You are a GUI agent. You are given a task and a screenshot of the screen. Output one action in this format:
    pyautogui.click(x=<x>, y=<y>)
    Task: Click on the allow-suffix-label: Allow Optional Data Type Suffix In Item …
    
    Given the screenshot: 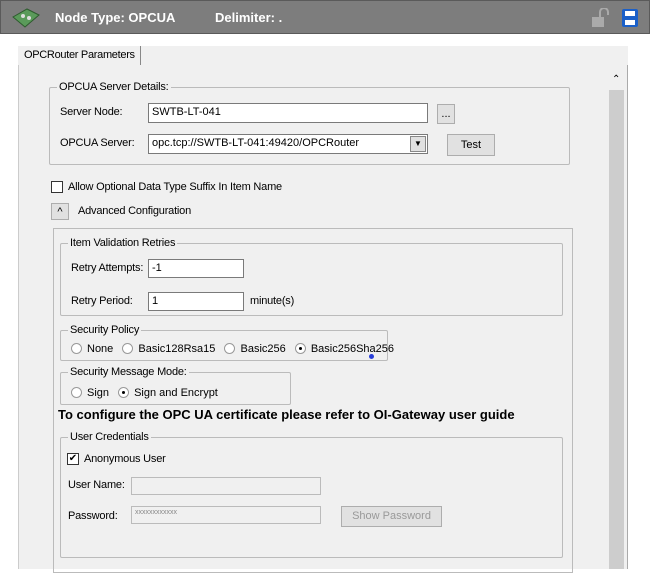 What is the action you would take?
    pyautogui.click(x=175, y=187)
    